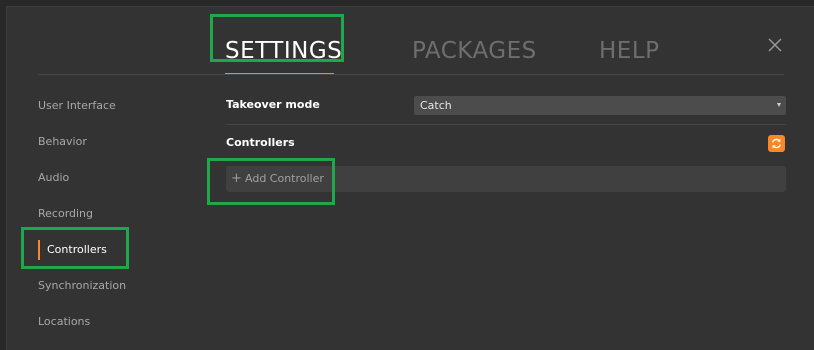 Image resolution: width=814 pixels, height=350 pixels. Describe the element at coordinates (779, 105) in the screenshot. I see `chevron-down-icon` at that location.